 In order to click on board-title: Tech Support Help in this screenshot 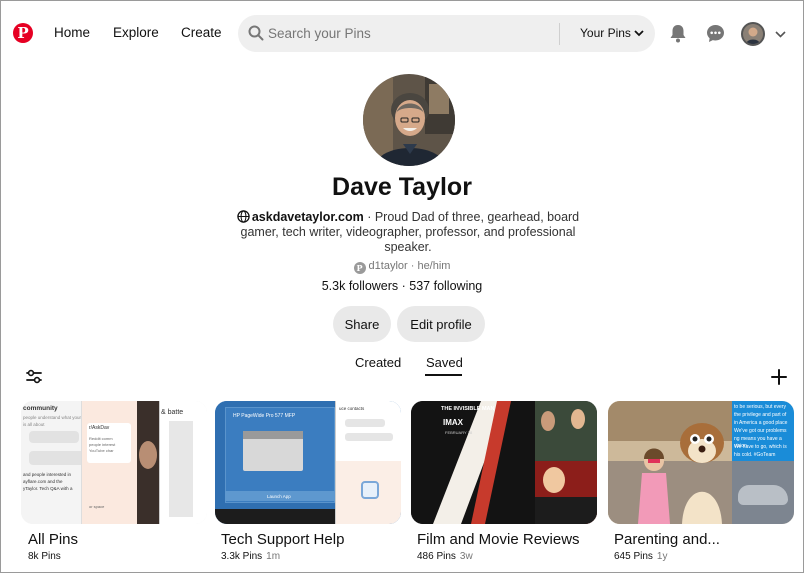, I will do `click(282, 539)`.